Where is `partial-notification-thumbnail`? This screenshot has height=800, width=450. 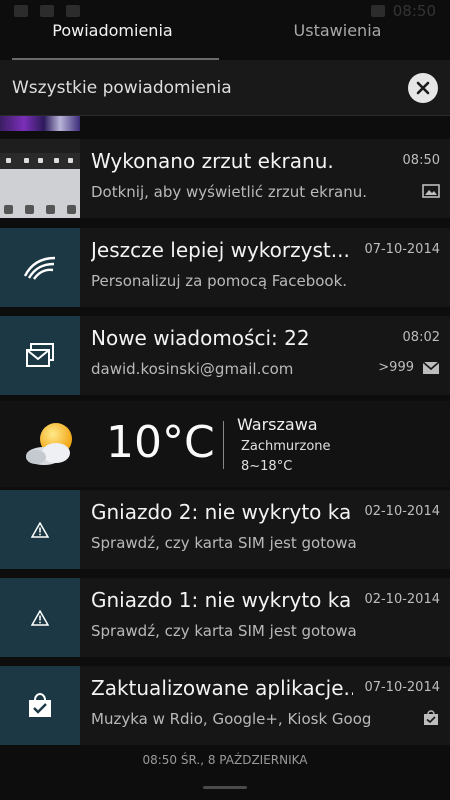 partial-notification-thumbnail is located at coordinates (40, 123).